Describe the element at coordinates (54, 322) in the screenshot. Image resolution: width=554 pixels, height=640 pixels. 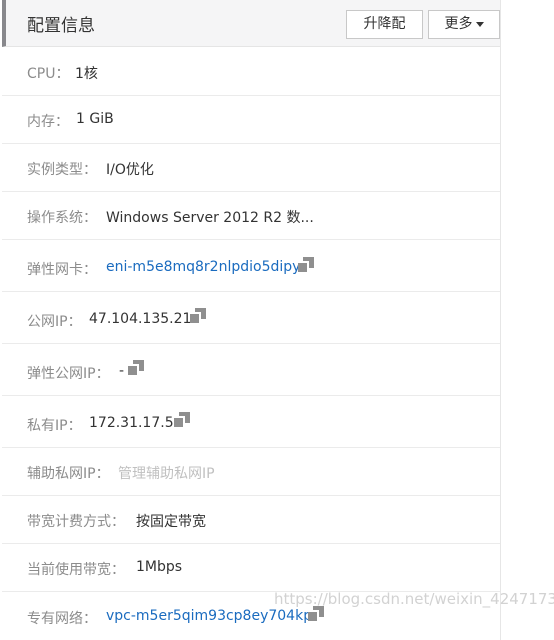
I see `public-ip-label: 公网IP：` at that location.